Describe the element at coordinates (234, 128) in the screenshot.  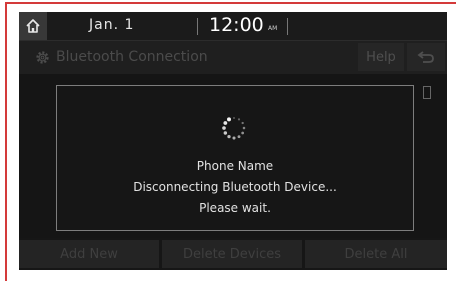
I see `loading-spinner-icon` at that location.